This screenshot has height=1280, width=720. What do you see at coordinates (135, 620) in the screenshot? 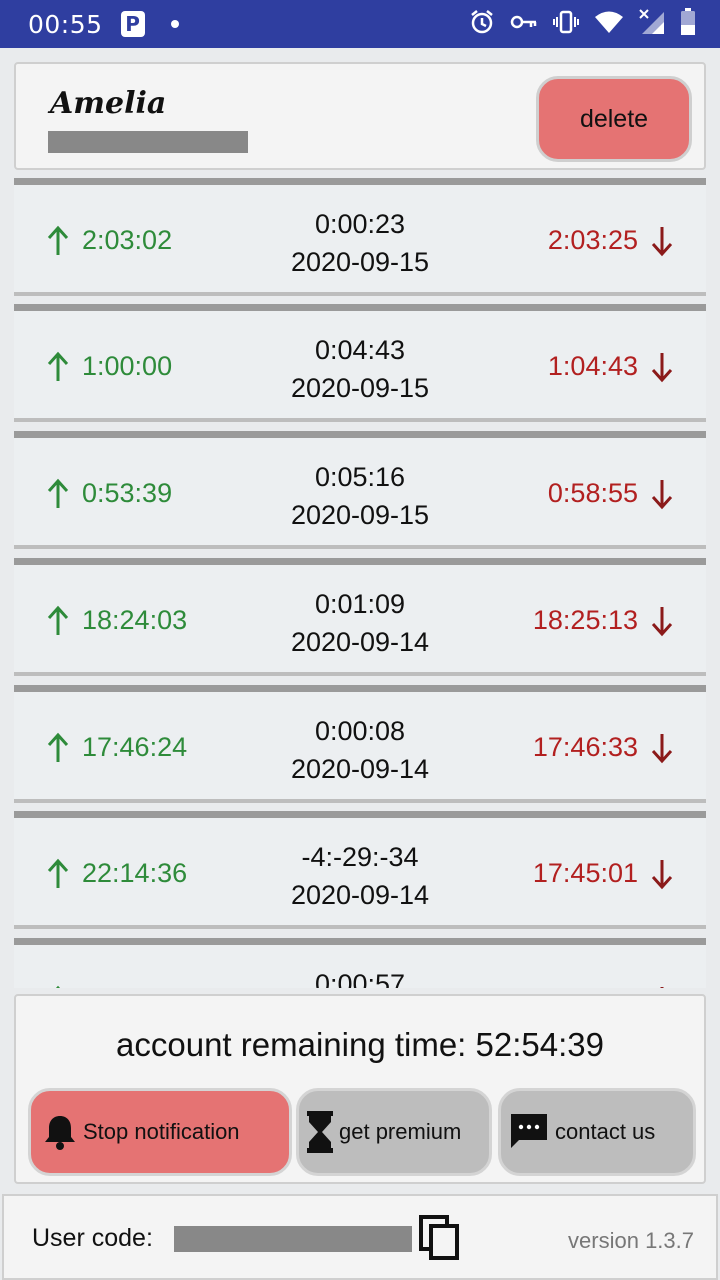
I see `upload-time: 18:24:03` at bounding box center [135, 620].